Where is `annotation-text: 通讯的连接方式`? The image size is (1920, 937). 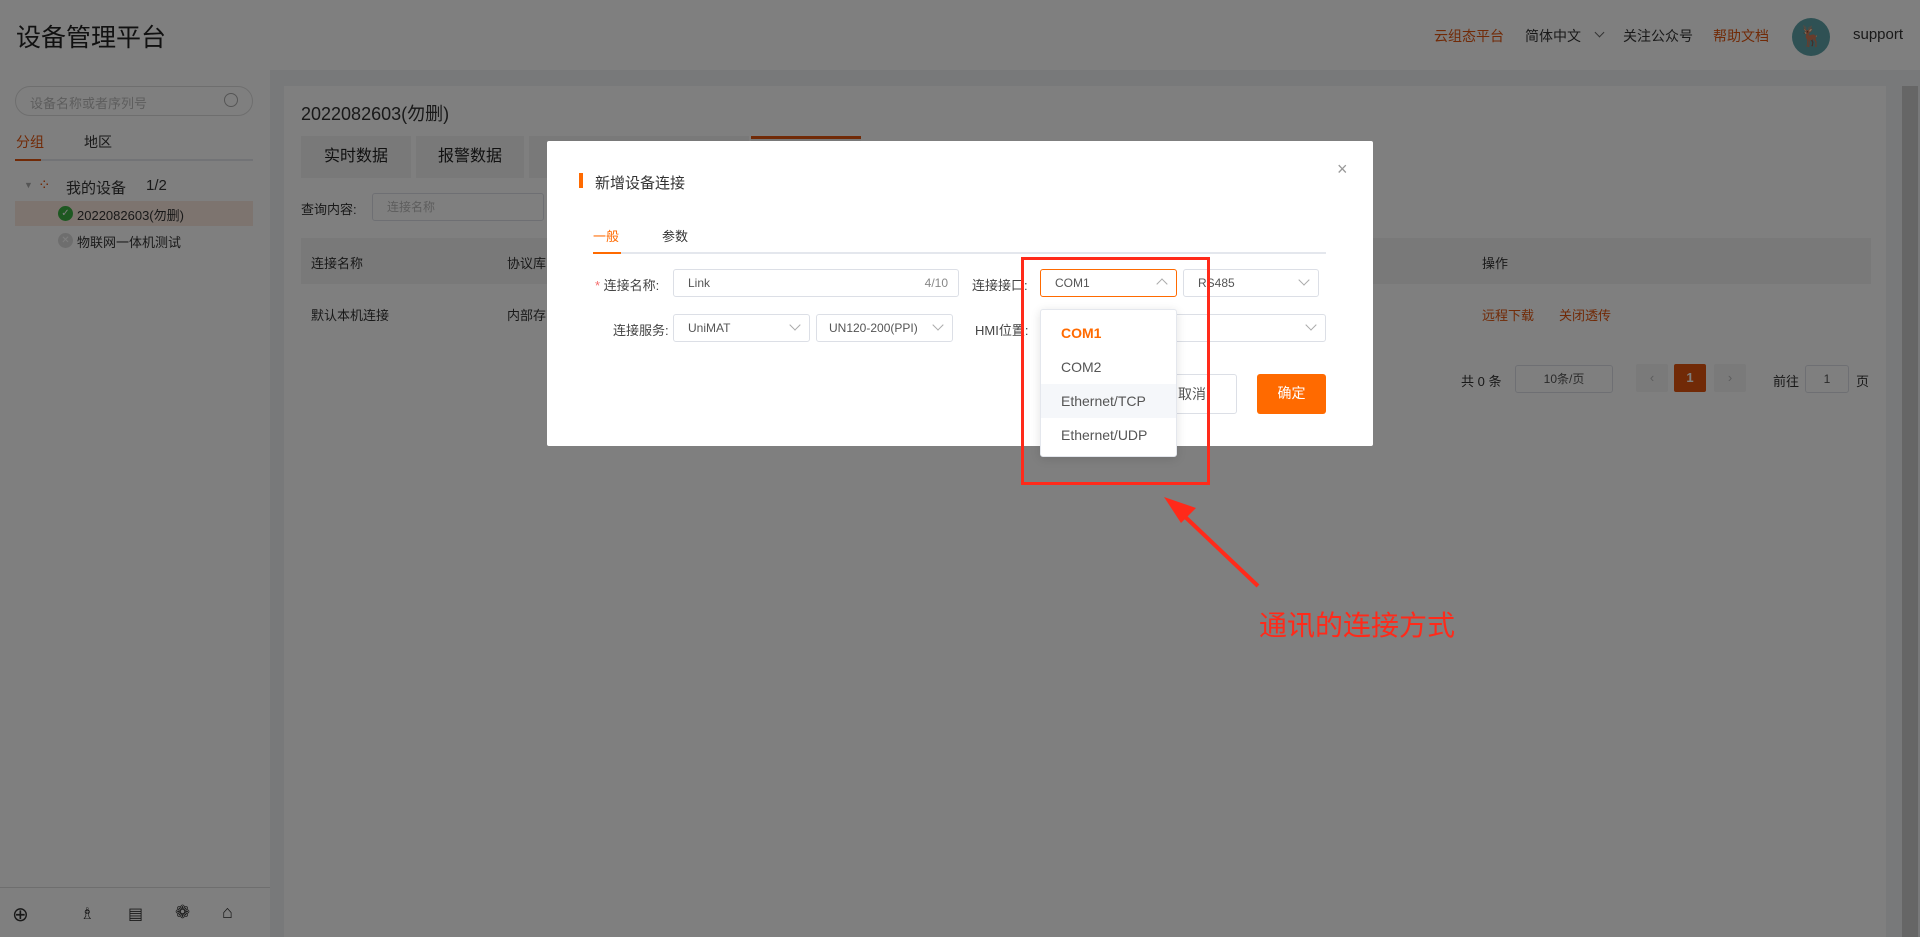 annotation-text: 通讯的连接方式 is located at coordinates (1357, 625).